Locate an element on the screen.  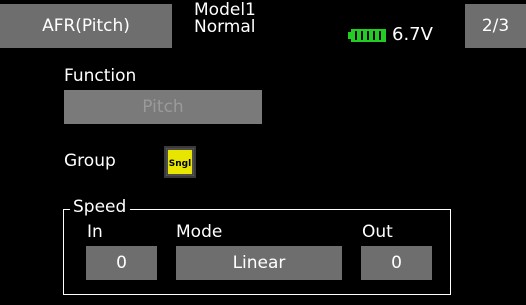
speed-title: Speed is located at coordinates (100, 207).